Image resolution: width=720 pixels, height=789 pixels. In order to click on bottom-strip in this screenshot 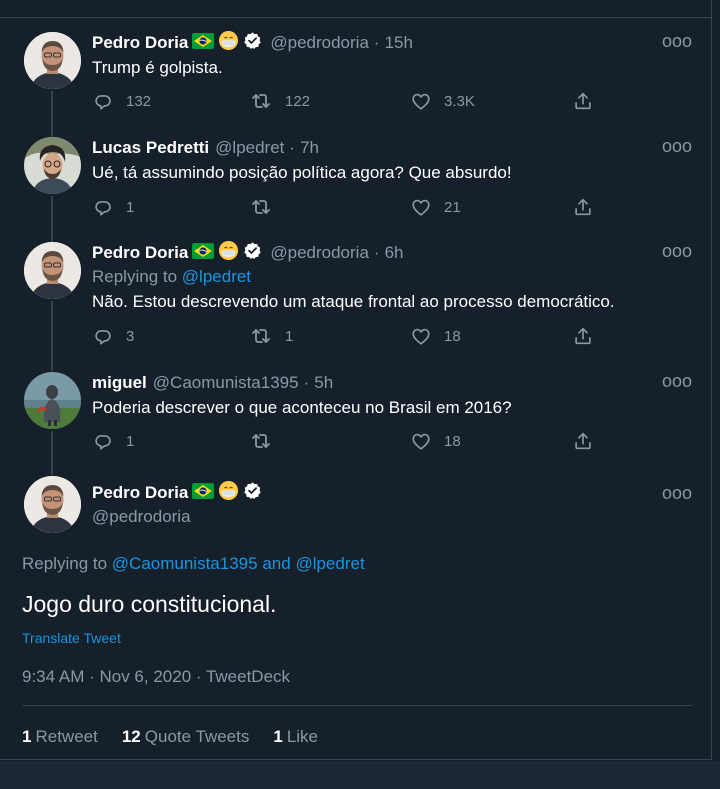, I will do `click(360, 775)`.